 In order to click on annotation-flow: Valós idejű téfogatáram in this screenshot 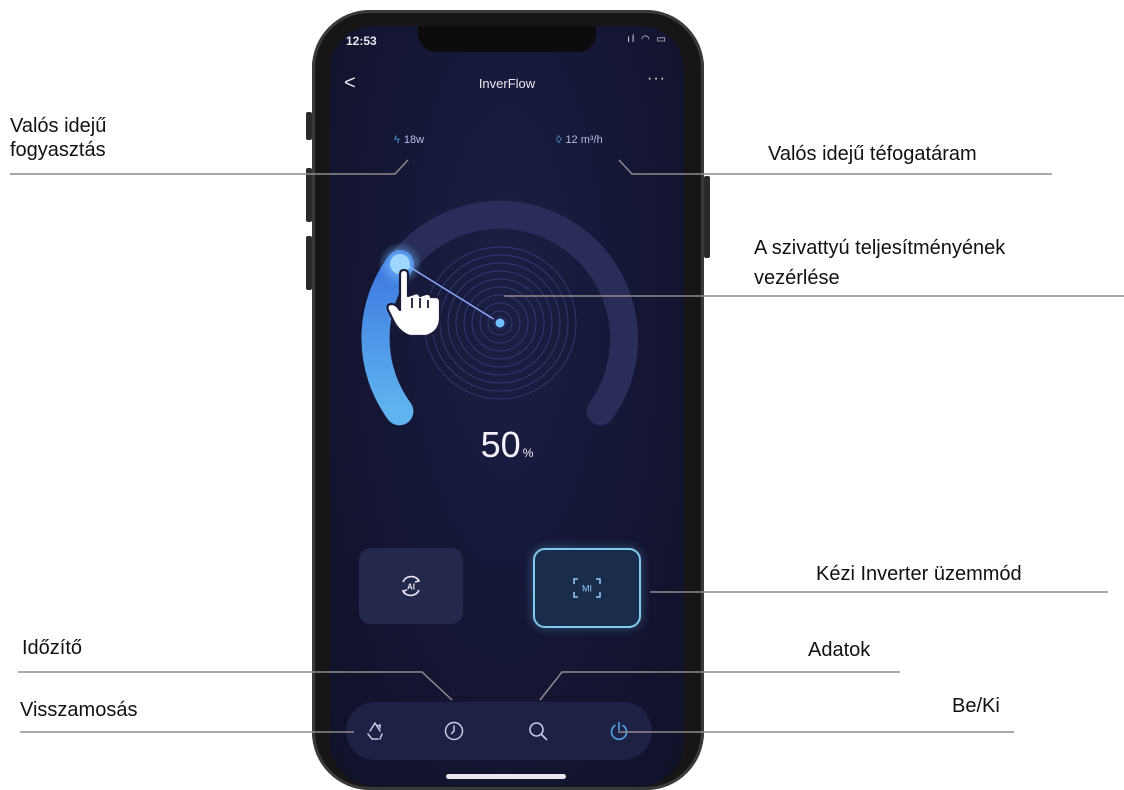, I will do `click(872, 154)`.